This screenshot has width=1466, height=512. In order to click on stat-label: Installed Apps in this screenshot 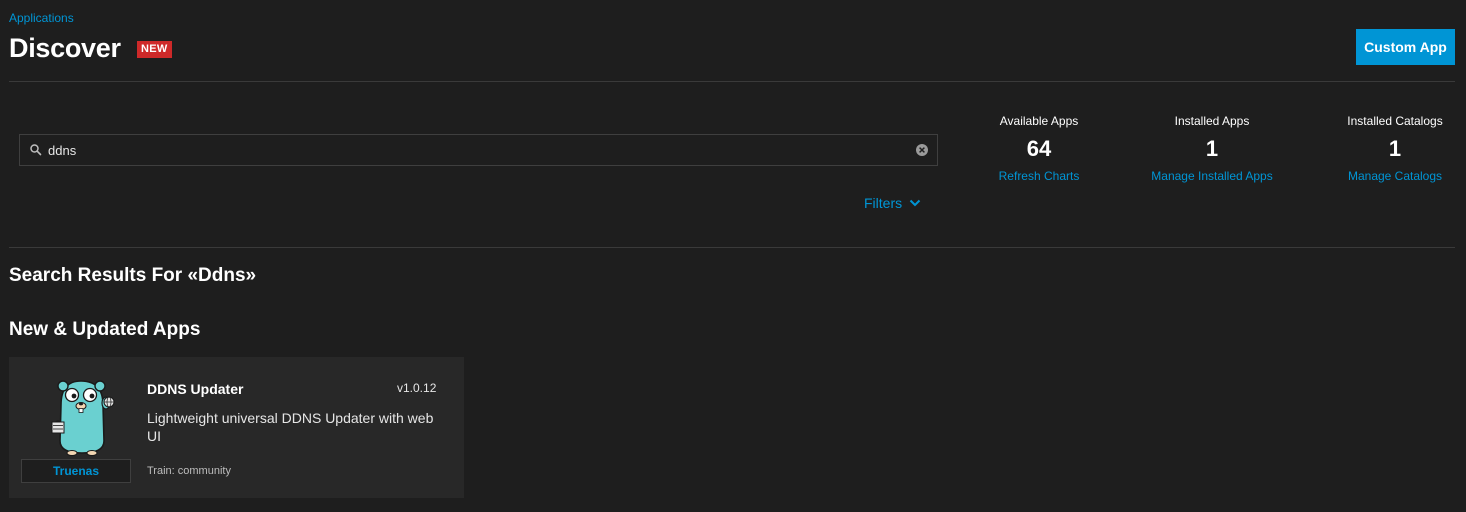, I will do `click(1212, 121)`.